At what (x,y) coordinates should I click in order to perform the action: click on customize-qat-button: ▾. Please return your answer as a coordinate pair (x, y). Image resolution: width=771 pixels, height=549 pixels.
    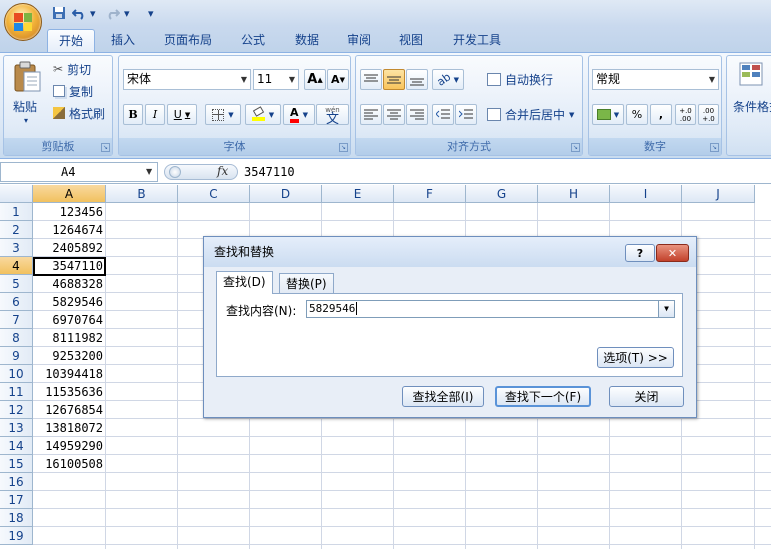
    Looking at the image, I should click on (151, 13).